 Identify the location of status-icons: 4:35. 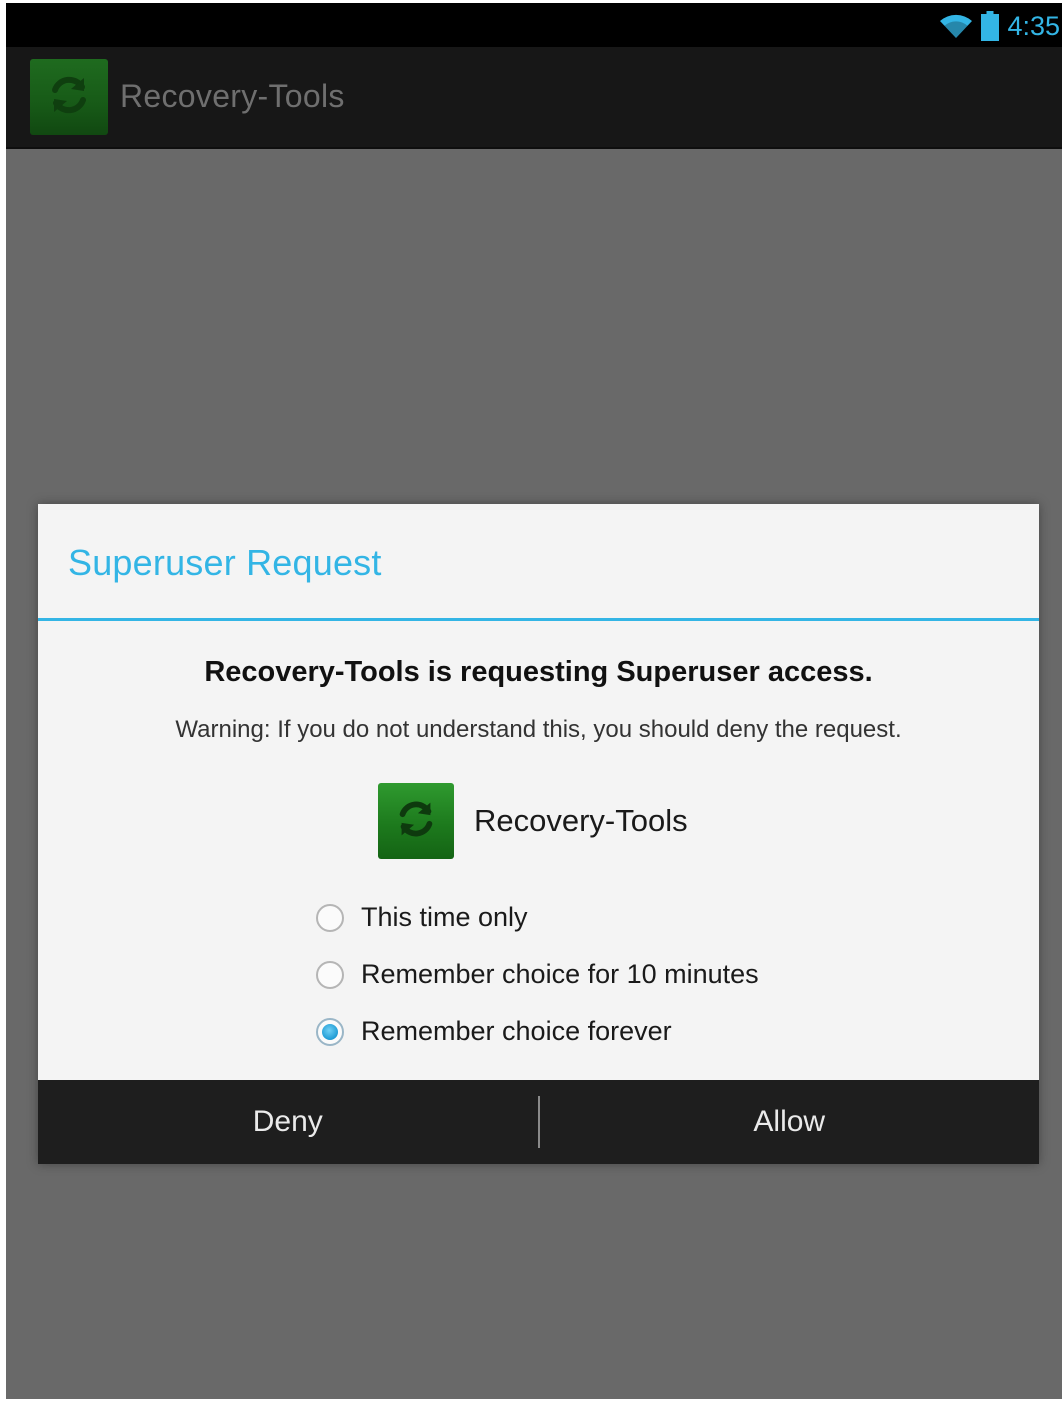
(999, 26).